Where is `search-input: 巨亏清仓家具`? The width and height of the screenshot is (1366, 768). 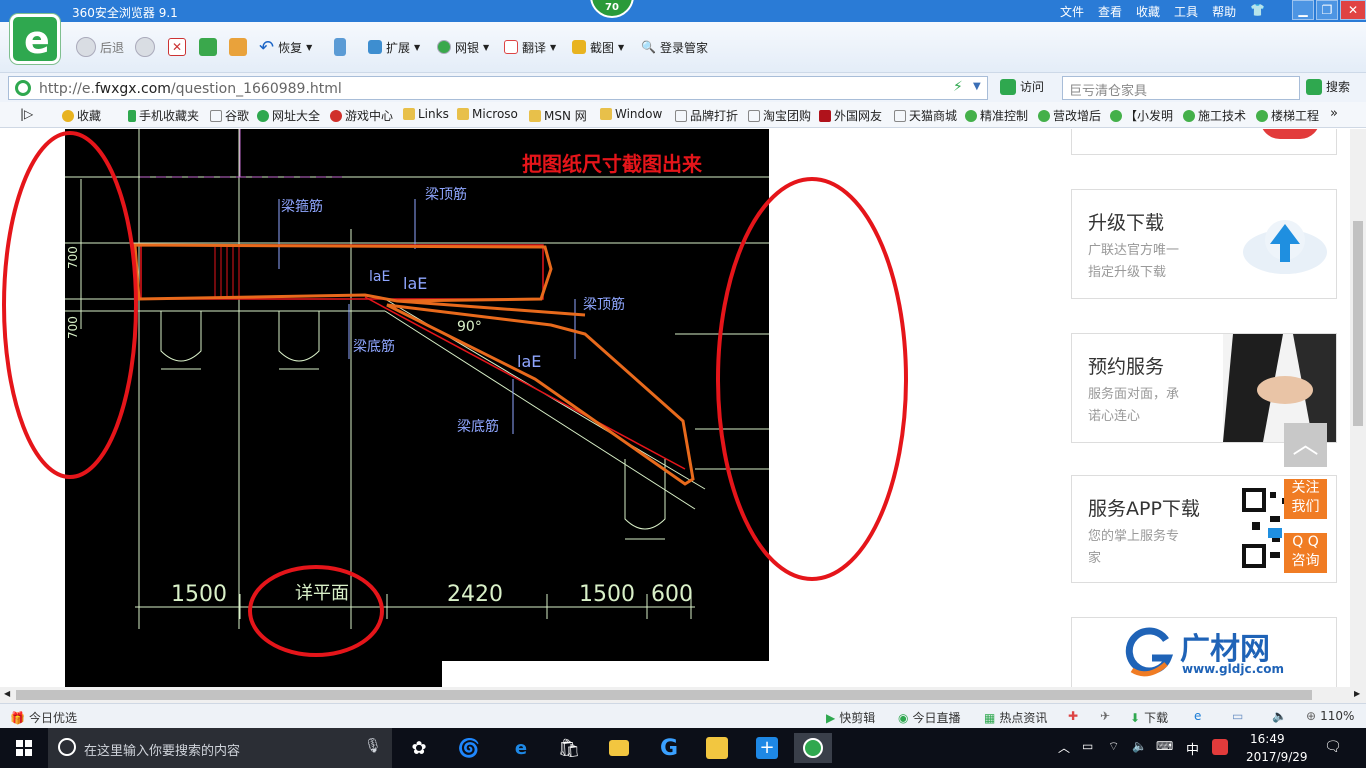
search-input: 巨亏清仓家具 is located at coordinates (1181, 88).